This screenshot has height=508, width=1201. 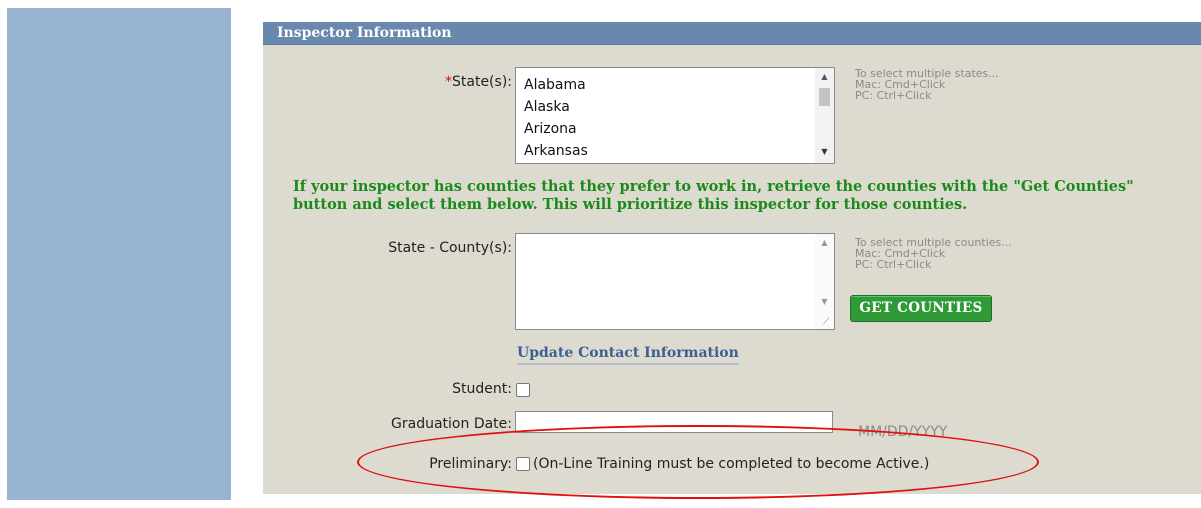 I want to click on state-option: Arkansas, so click(x=556, y=151).